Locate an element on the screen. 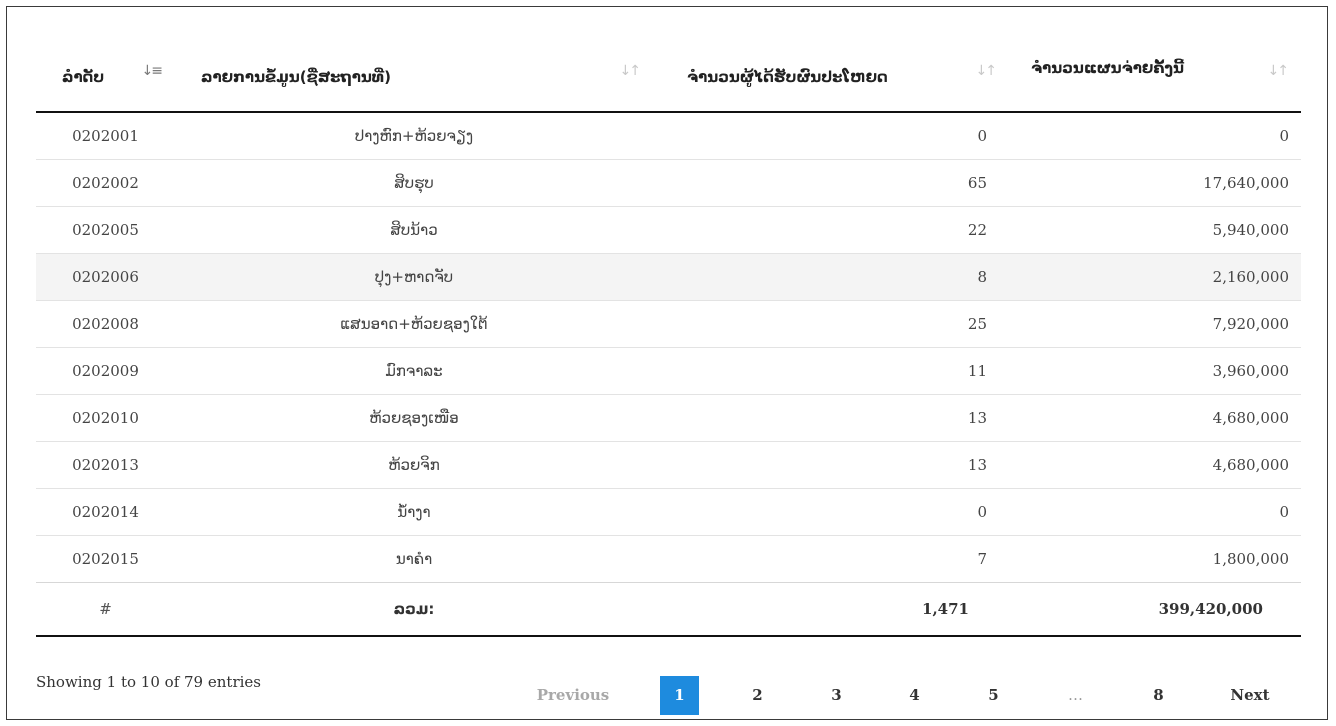 This screenshot has width=1336, height=726. row-id: 0202010 is located at coordinates (105, 418).